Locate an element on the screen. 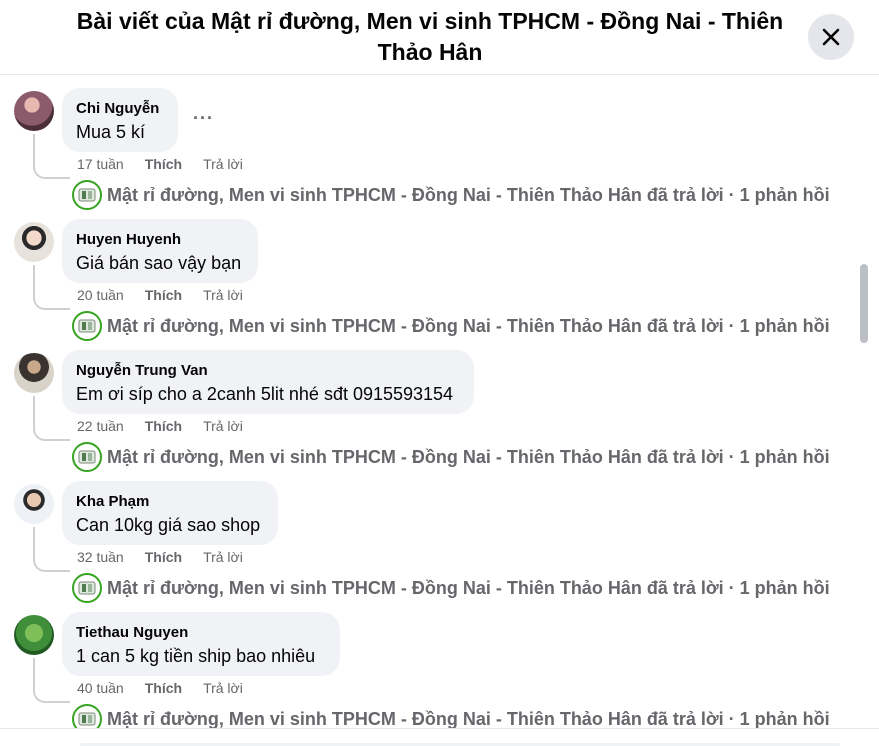  comment-time: 22 tuần is located at coordinates (100, 426).